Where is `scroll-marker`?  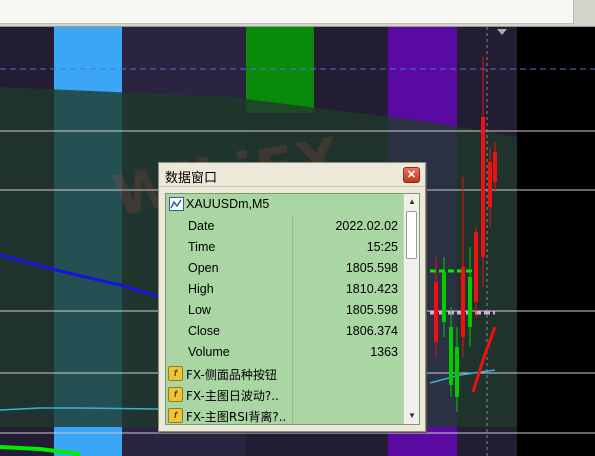 scroll-marker is located at coordinates (502, 32).